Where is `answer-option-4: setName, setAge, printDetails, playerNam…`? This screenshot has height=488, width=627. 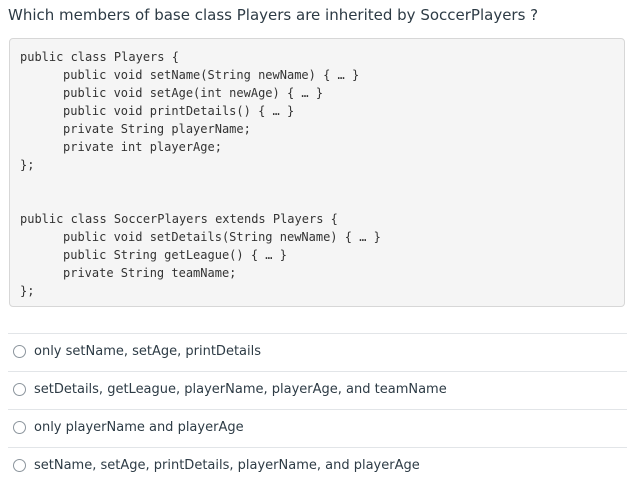 answer-option-4: setName, setAge, printDetails, playerNam… is located at coordinates (317, 465).